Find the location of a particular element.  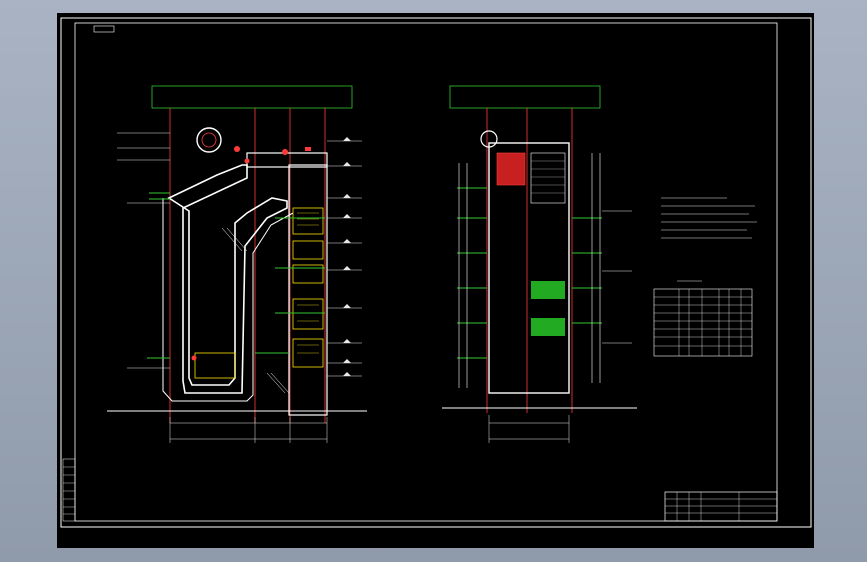

circle-drum-icon is located at coordinates (209, 140).